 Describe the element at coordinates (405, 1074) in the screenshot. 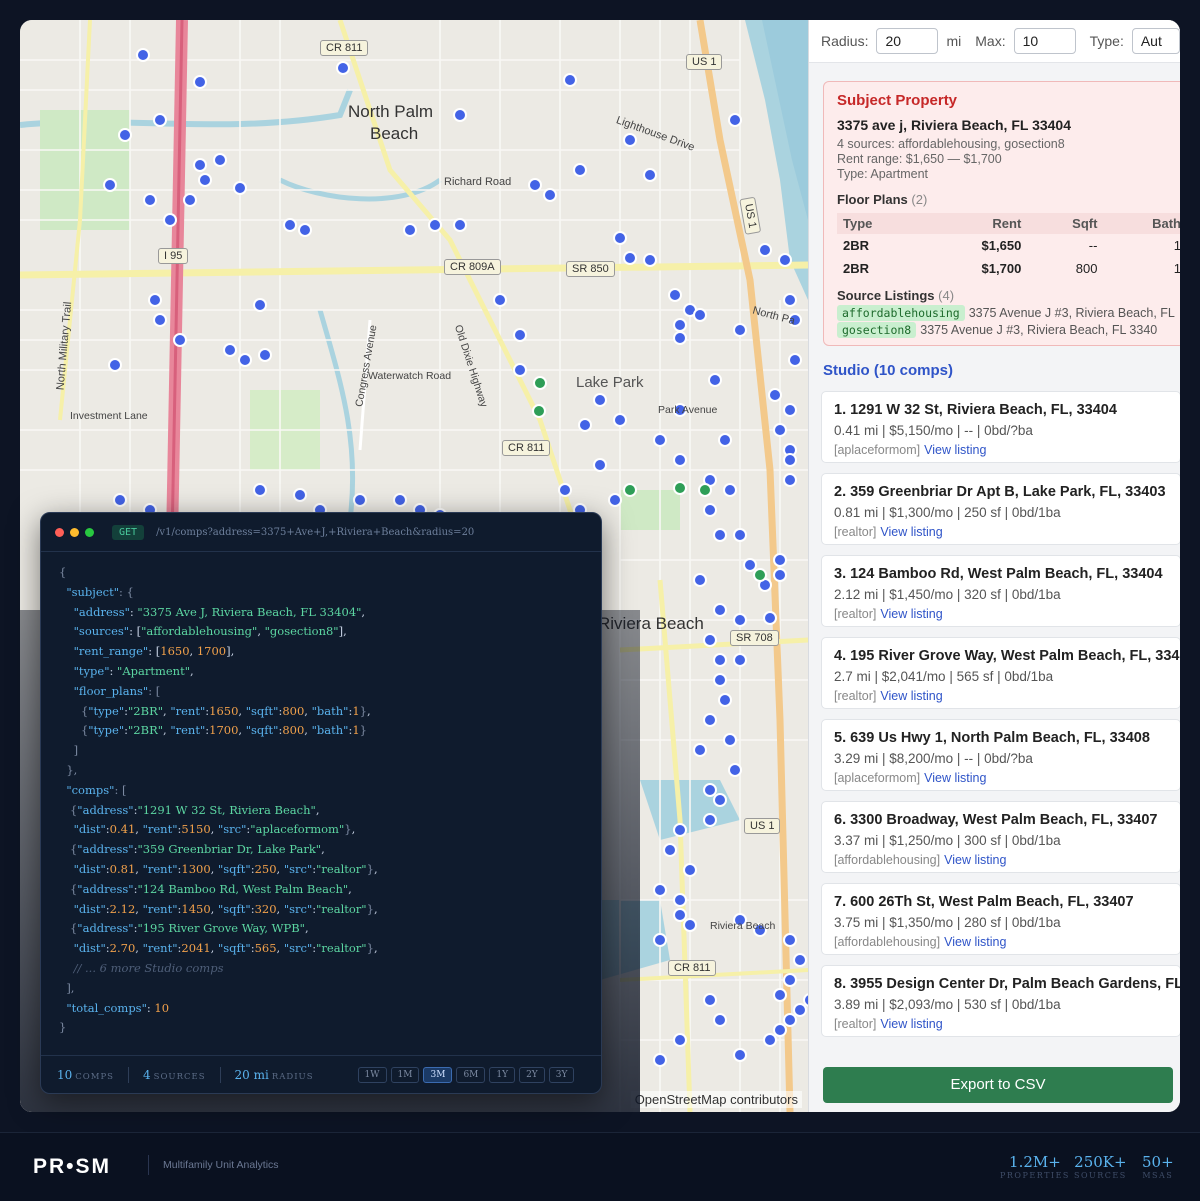

I see `range-tab: 1M` at that location.